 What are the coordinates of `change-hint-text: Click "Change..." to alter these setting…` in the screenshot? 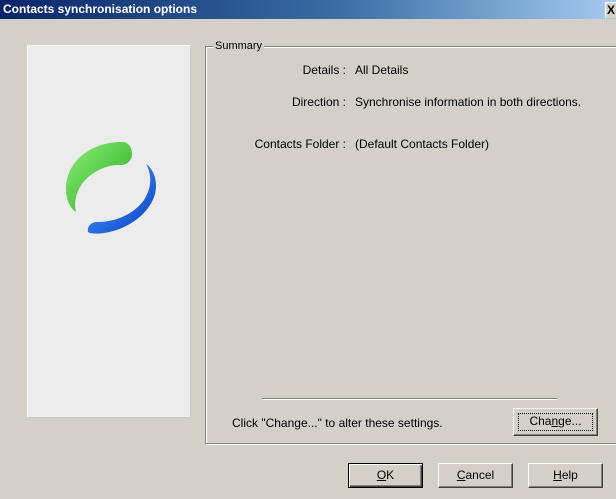 It's located at (337, 423).